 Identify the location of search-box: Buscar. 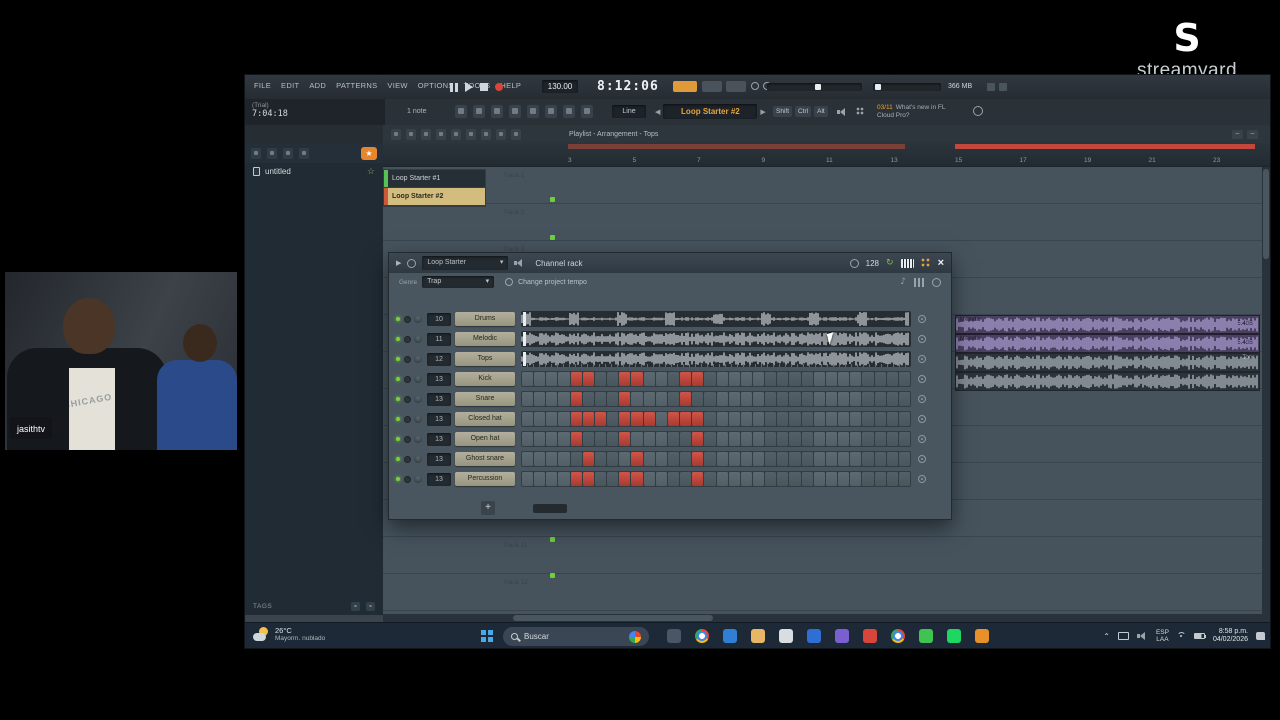
(576, 636).